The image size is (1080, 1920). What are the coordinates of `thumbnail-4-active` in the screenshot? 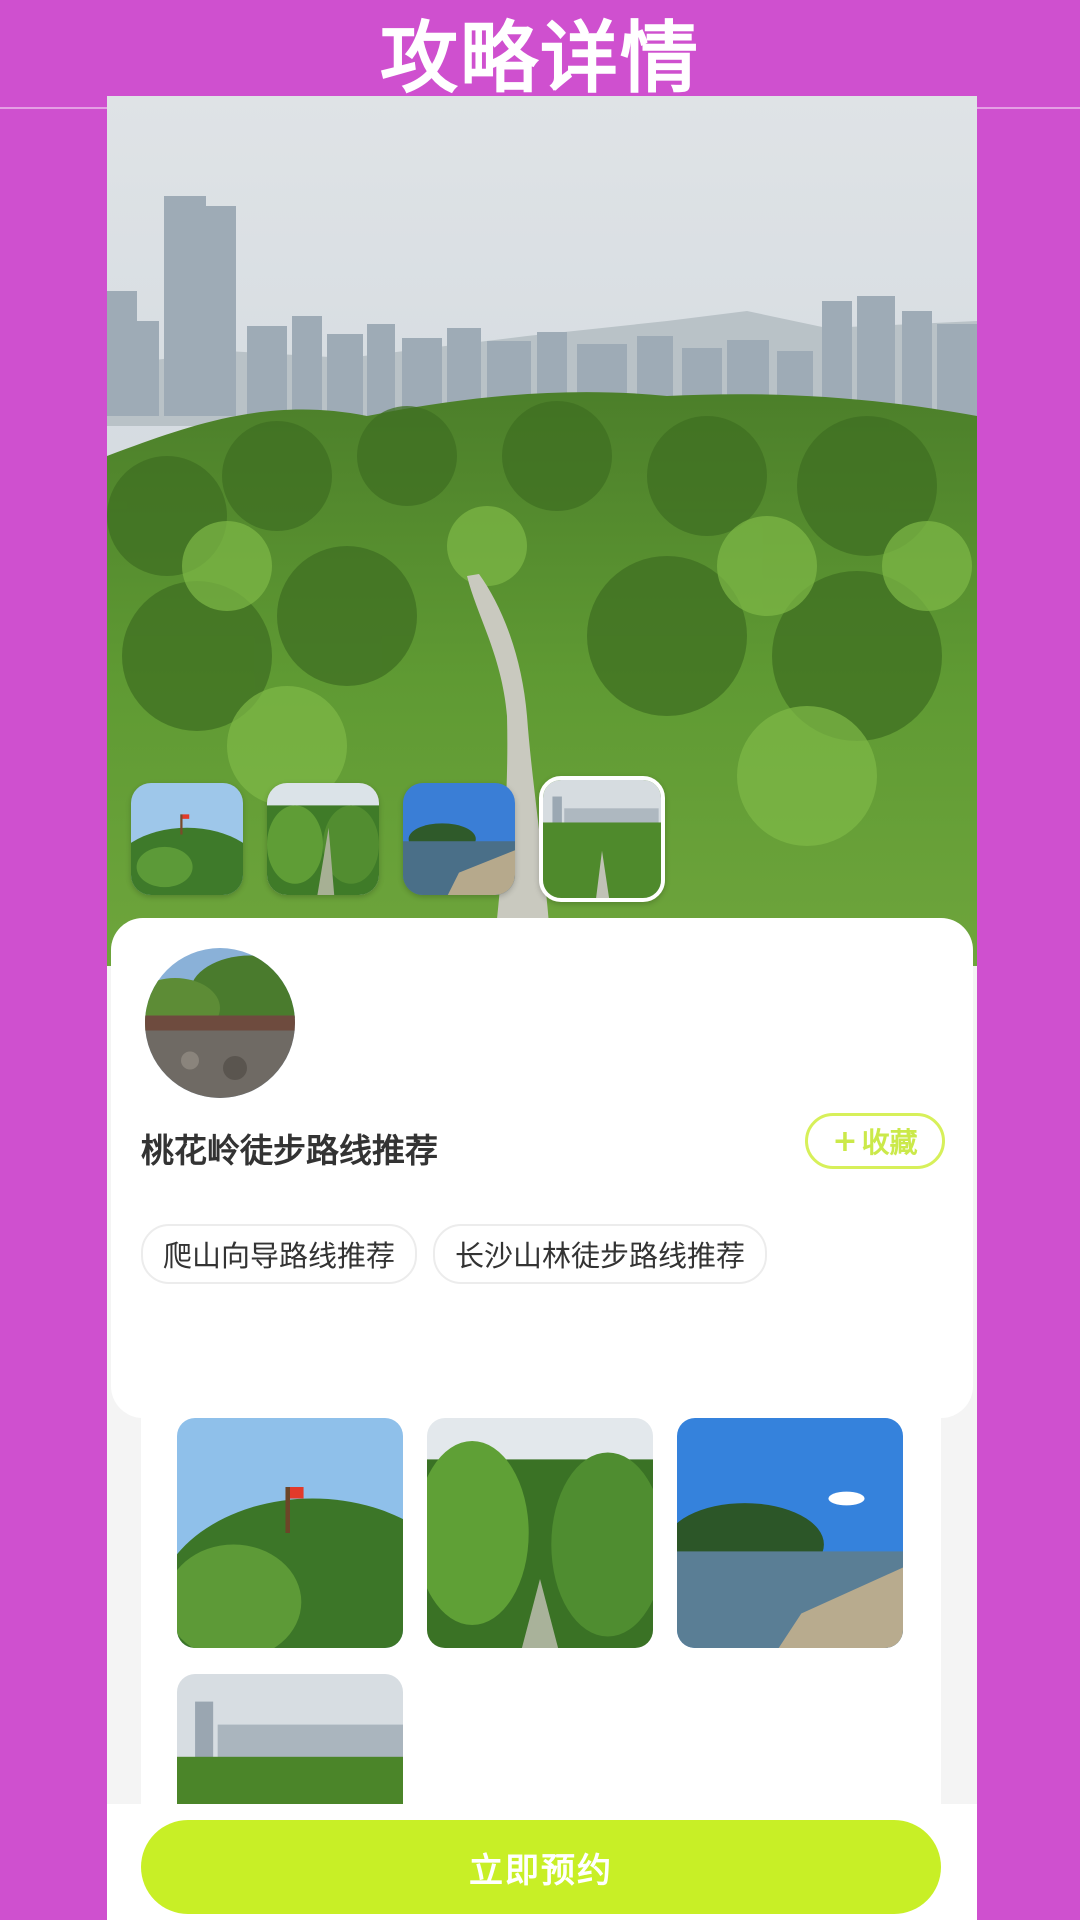 It's located at (602, 839).